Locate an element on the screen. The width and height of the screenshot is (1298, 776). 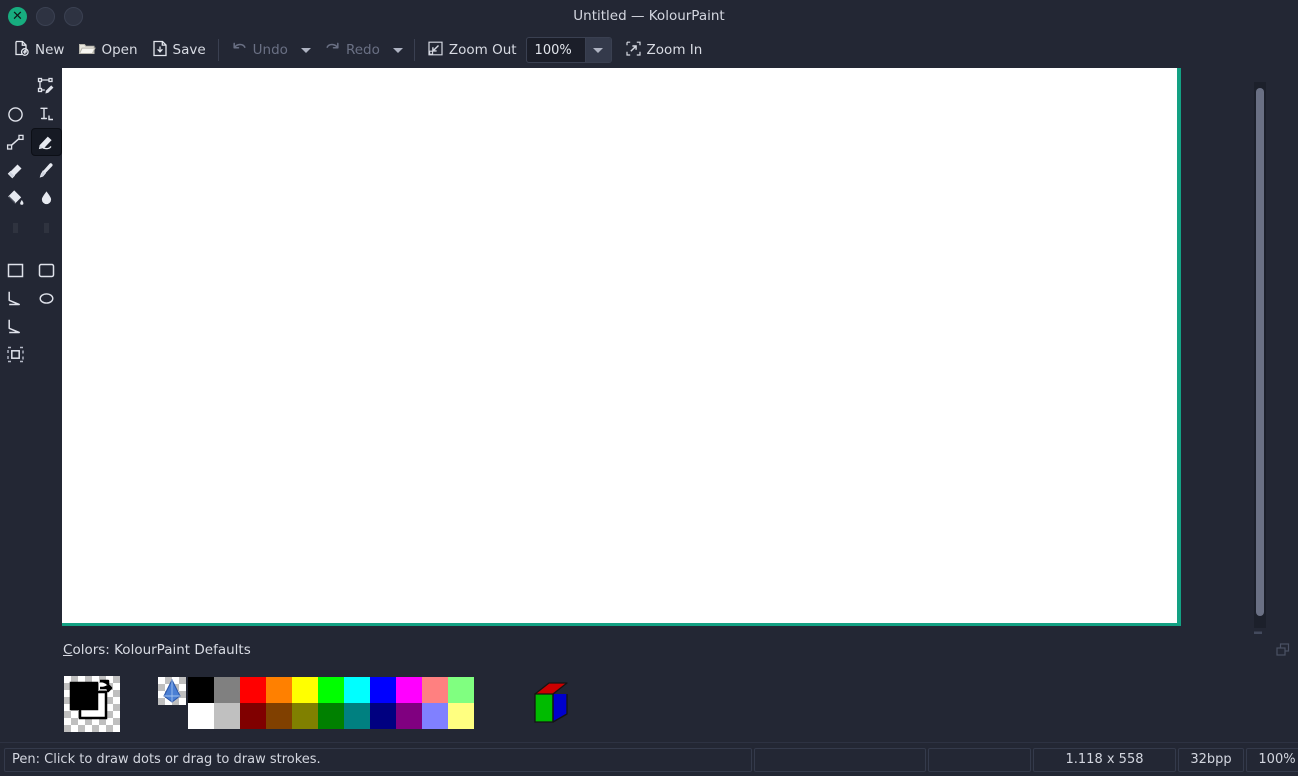
tool-ellipse-select is located at coordinates (15, 114).